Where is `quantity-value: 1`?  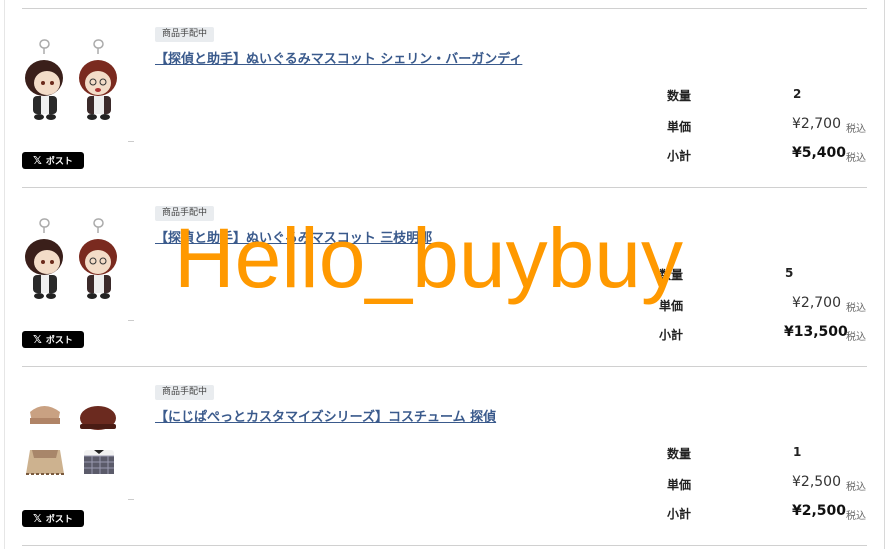 quantity-value: 1 is located at coordinates (797, 452).